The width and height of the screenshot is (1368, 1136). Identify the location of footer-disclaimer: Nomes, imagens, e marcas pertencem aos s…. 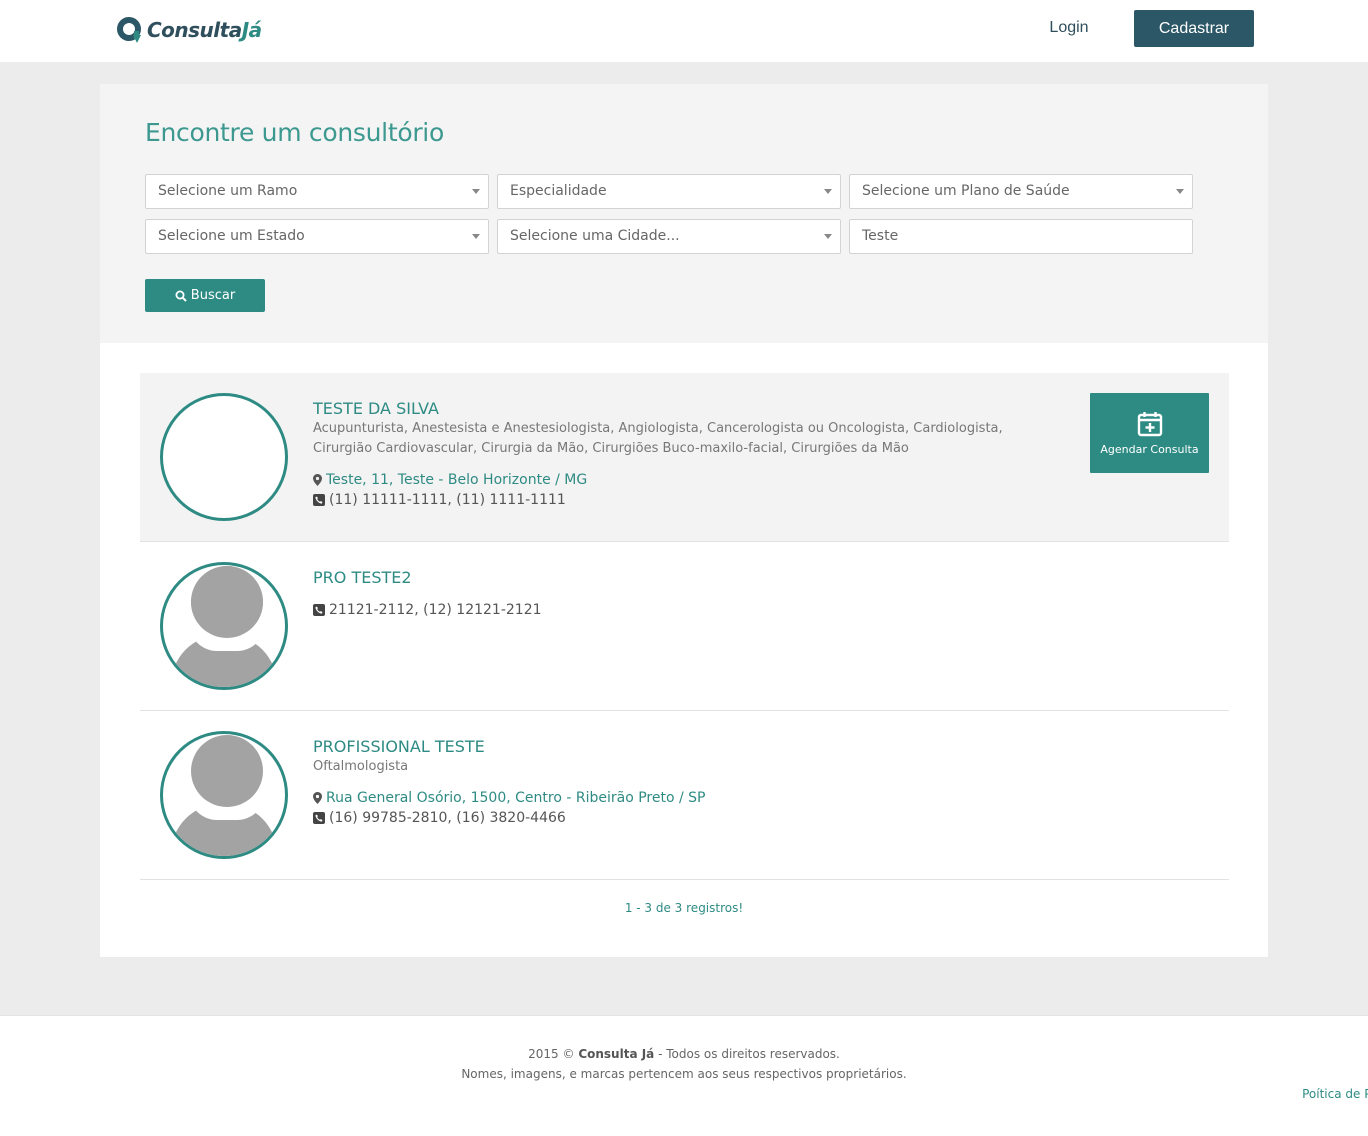
(684, 1074).